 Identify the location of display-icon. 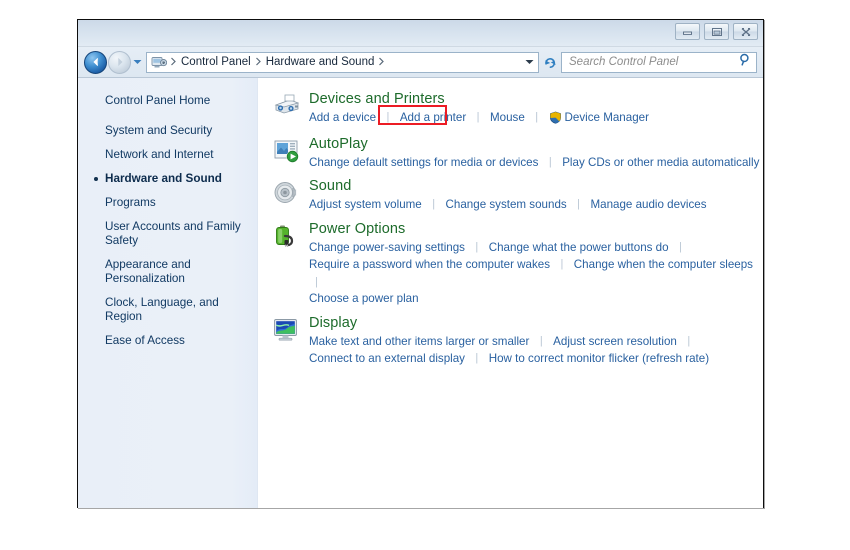
(289, 341).